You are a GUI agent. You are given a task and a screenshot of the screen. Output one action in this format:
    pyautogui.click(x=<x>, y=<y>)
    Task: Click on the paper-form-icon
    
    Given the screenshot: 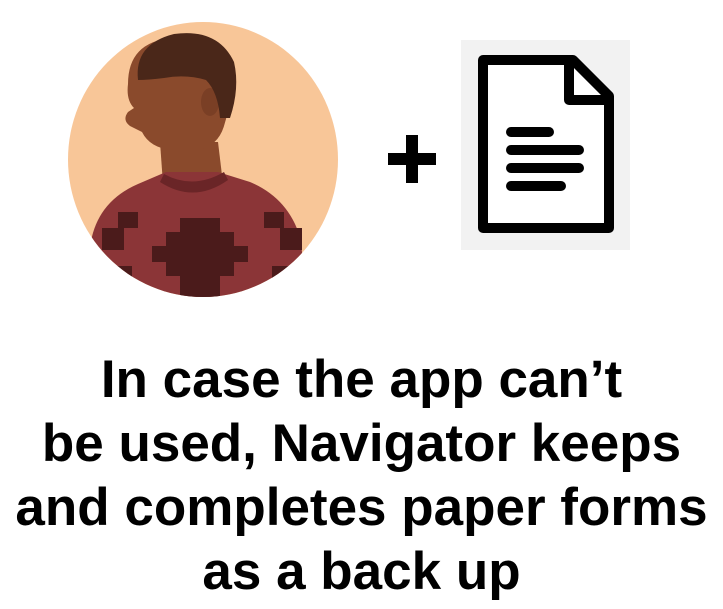 What is the action you would take?
    pyautogui.click(x=546, y=144)
    